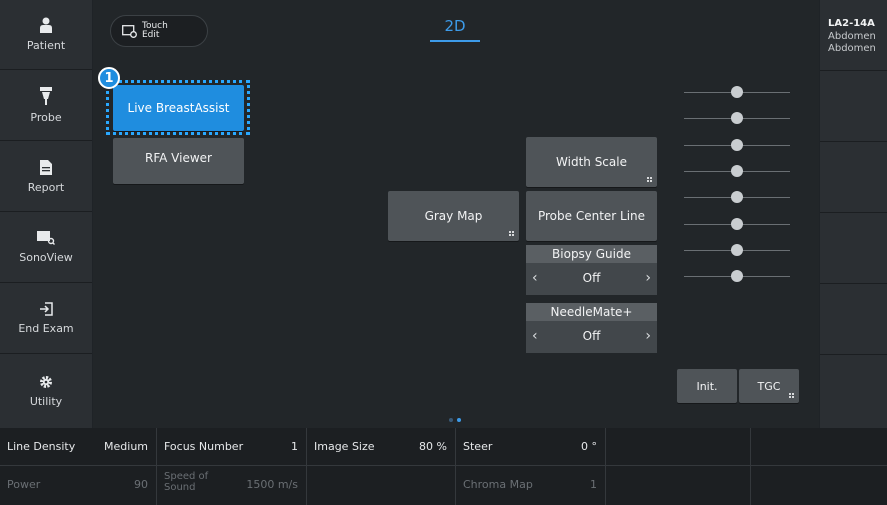 This screenshot has width=887, height=505. What do you see at coordinates (46, 401) in the screenshot?
I see `sidebar-item-label: Utility` at bounding box center [46, 401].